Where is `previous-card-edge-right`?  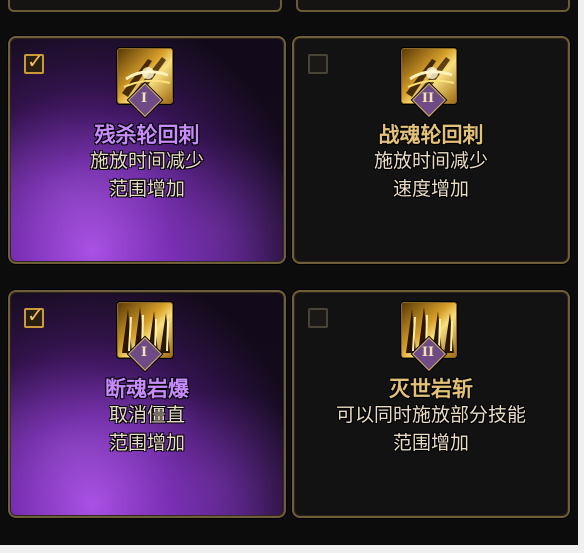
previous-card-edge-right is located at coordinates (433, 6).